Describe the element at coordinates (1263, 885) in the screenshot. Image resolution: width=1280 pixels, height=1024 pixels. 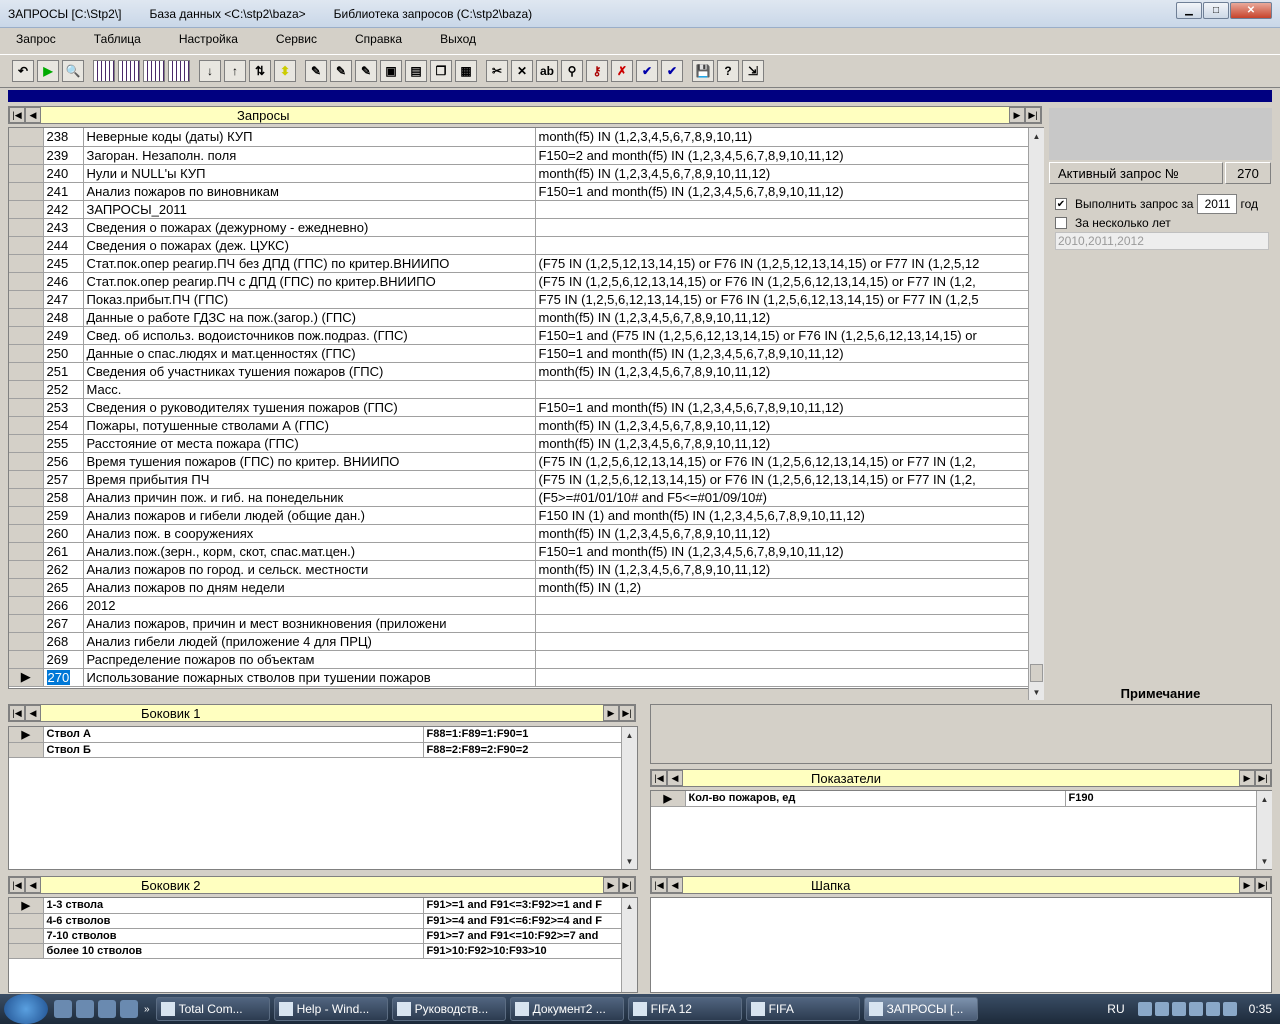
I see `hdr-last-icon: ▶|` at that location.